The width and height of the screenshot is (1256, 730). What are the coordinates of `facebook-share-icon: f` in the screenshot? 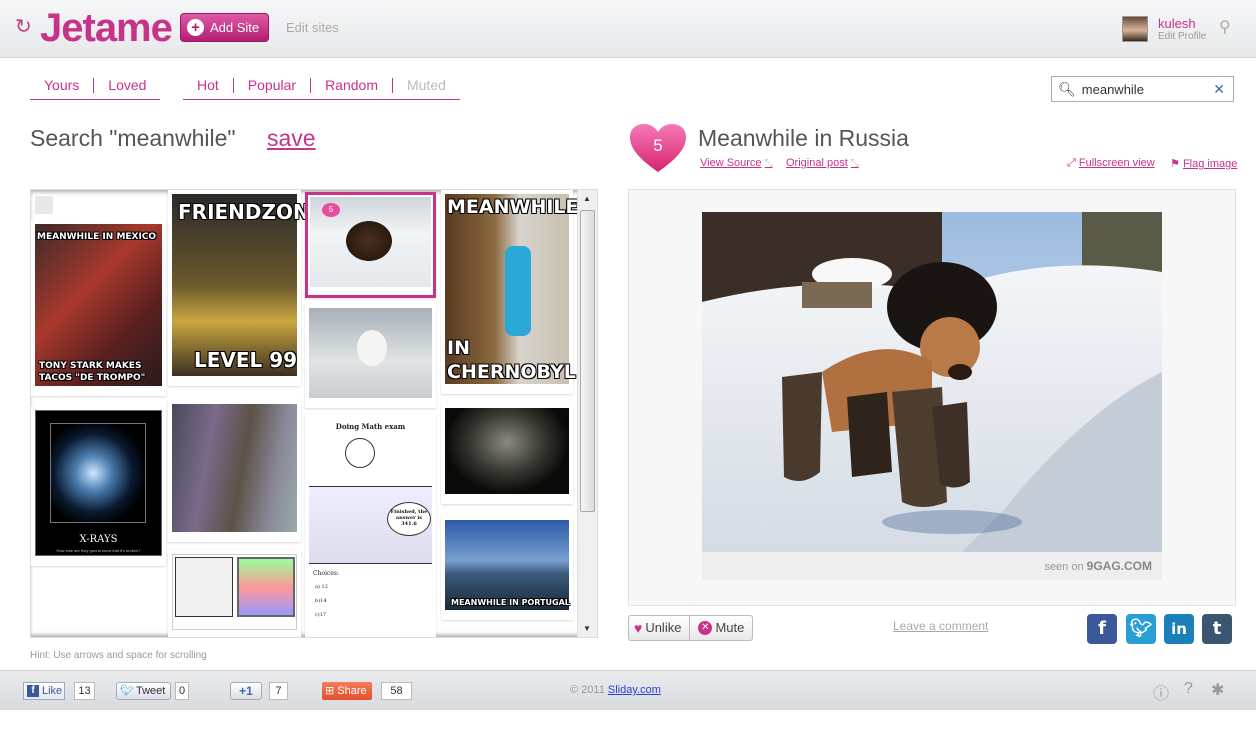 It's located at (1102, 629).